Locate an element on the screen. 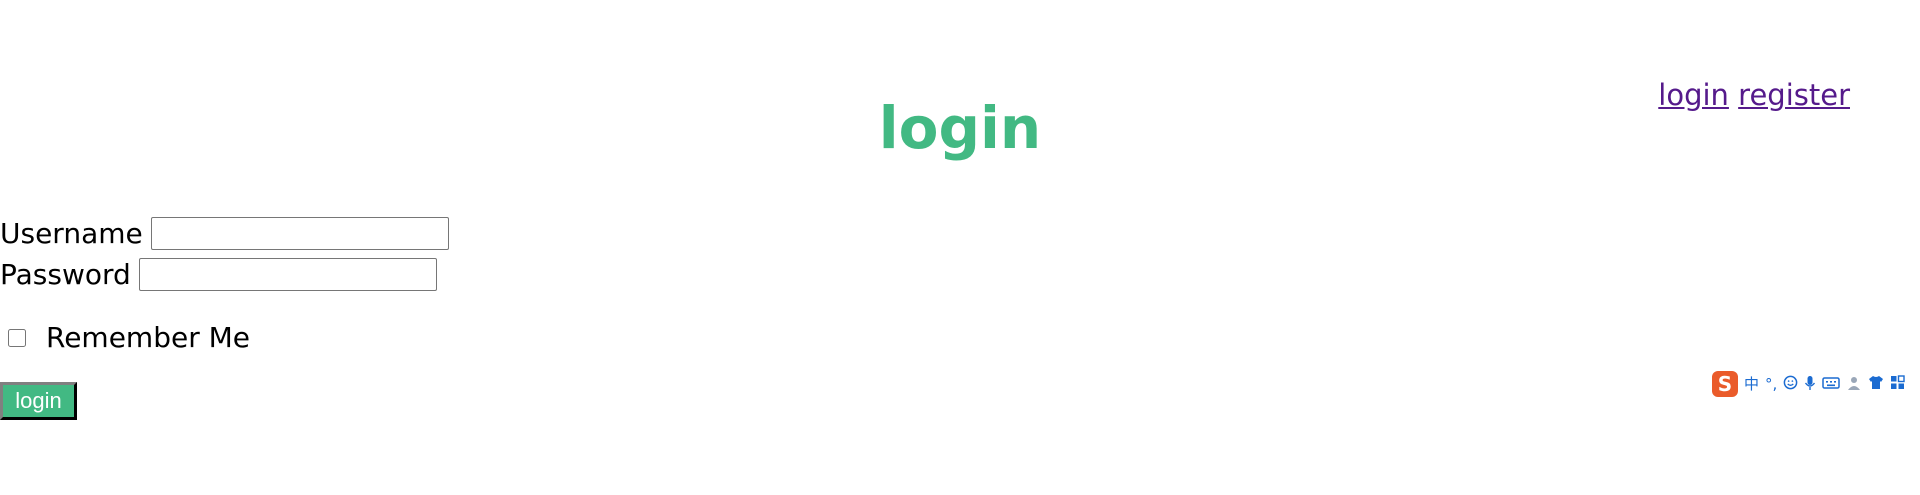 This screenshot has width=1920, height=495. microphone-icon is located at coordinates (1810, 384).